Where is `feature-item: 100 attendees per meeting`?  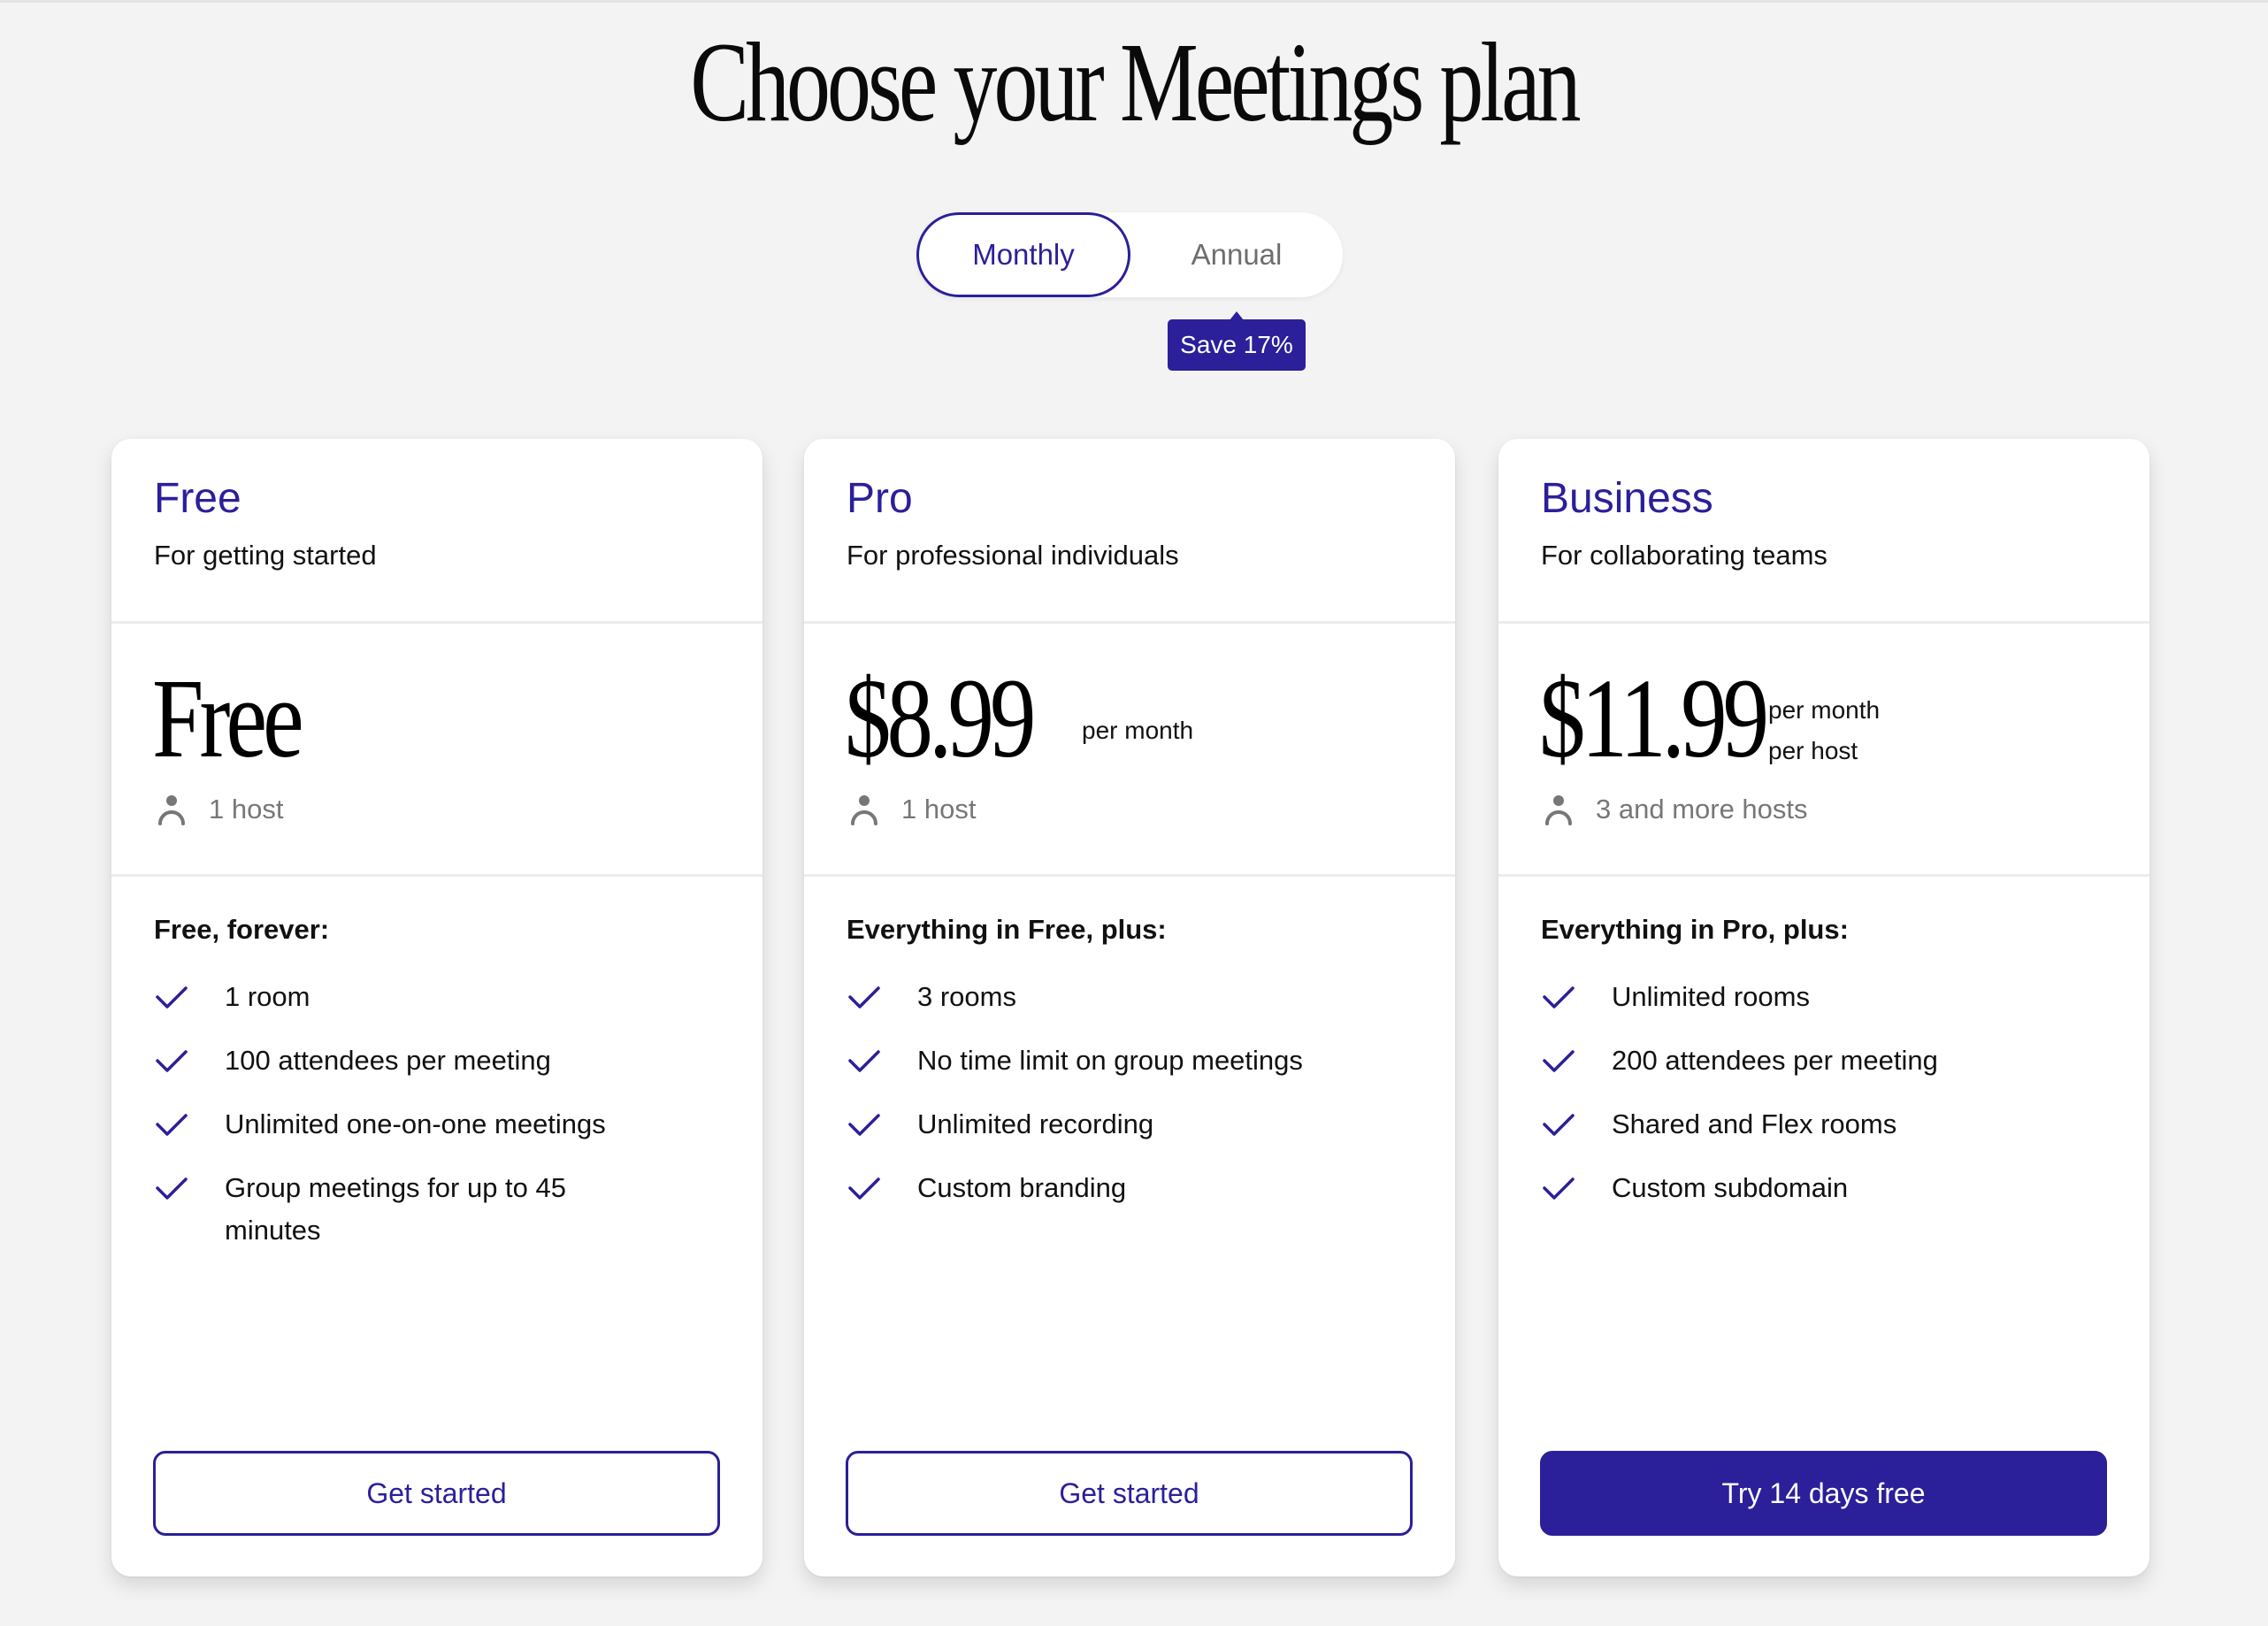 feature-item: 100 attendees per meeting is located at coordinates (441, 1060).